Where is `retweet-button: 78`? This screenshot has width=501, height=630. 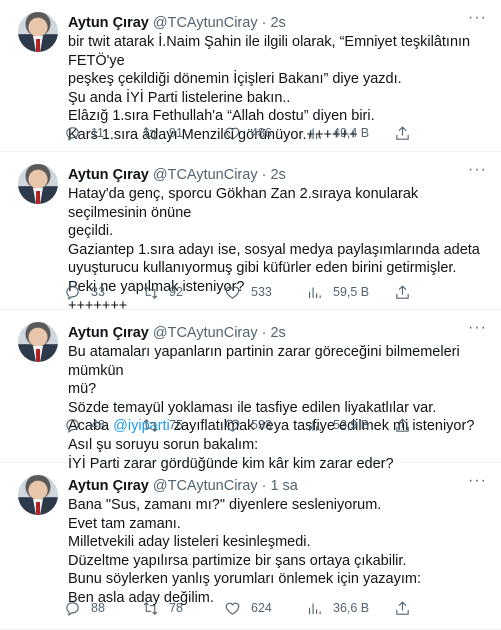 retweet-button: 78 is located at coordinates (162, 608).